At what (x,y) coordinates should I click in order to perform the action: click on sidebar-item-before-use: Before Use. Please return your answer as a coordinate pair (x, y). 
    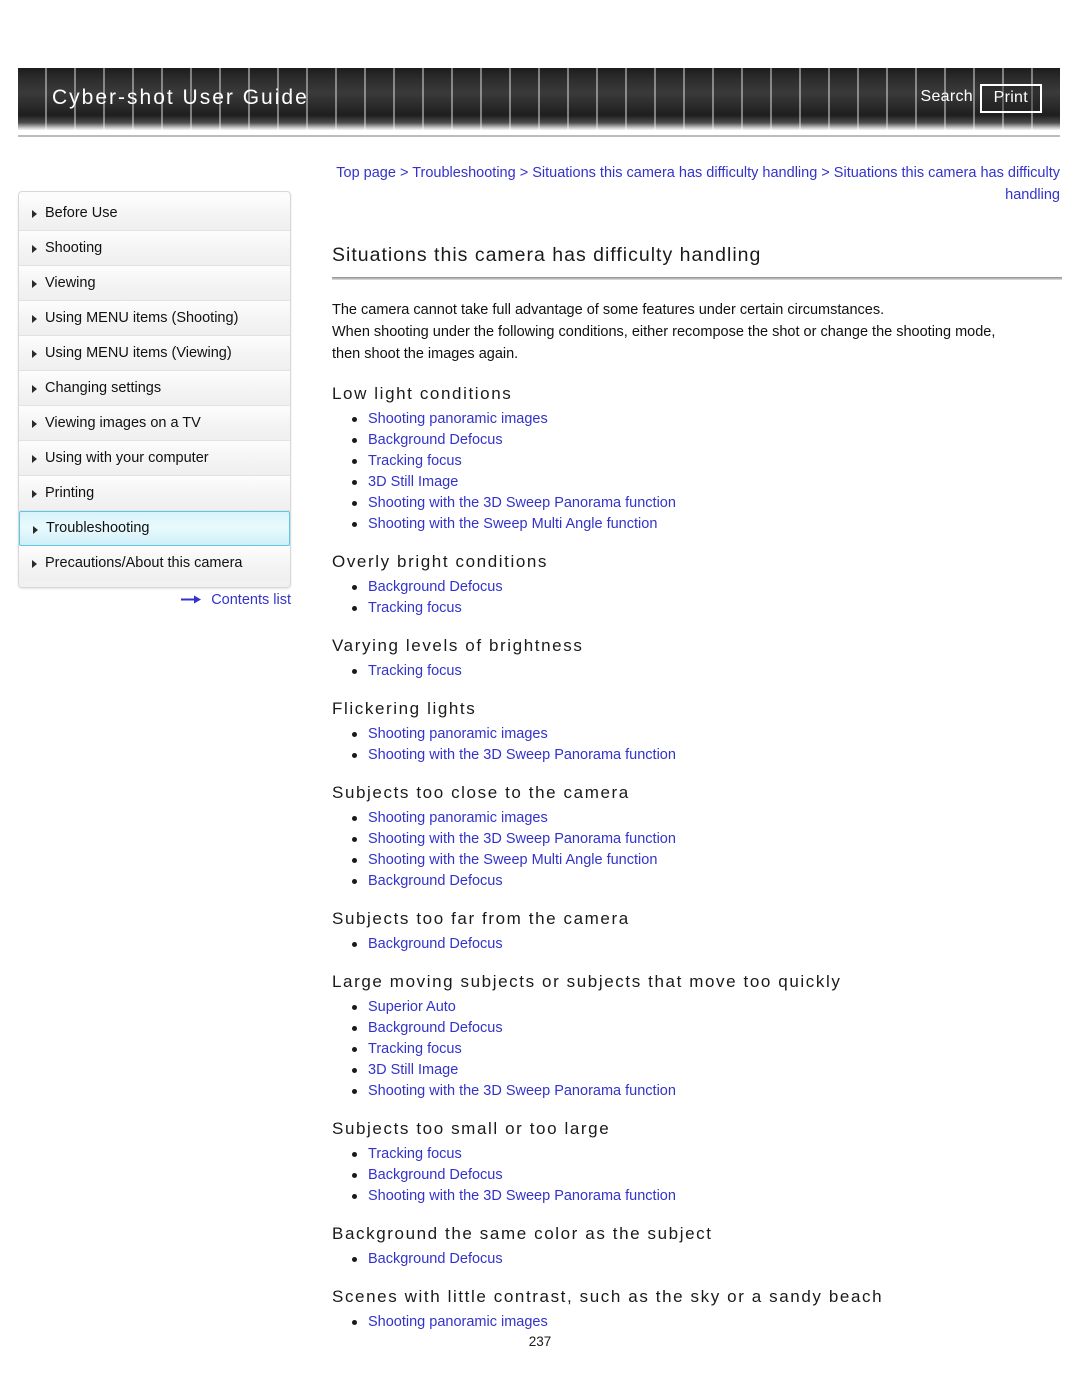
    Looking at the image, I should click on (154, 213).